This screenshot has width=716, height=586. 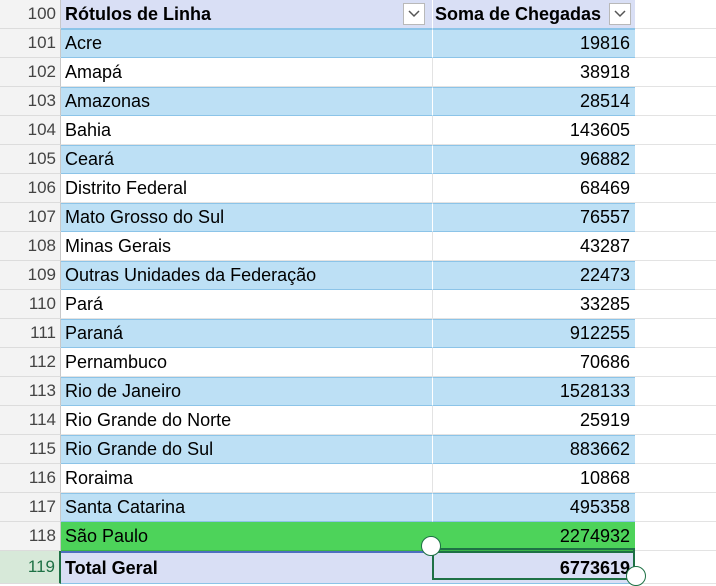 I want to click on value-cell: 38918, so click(x=534, y=72).